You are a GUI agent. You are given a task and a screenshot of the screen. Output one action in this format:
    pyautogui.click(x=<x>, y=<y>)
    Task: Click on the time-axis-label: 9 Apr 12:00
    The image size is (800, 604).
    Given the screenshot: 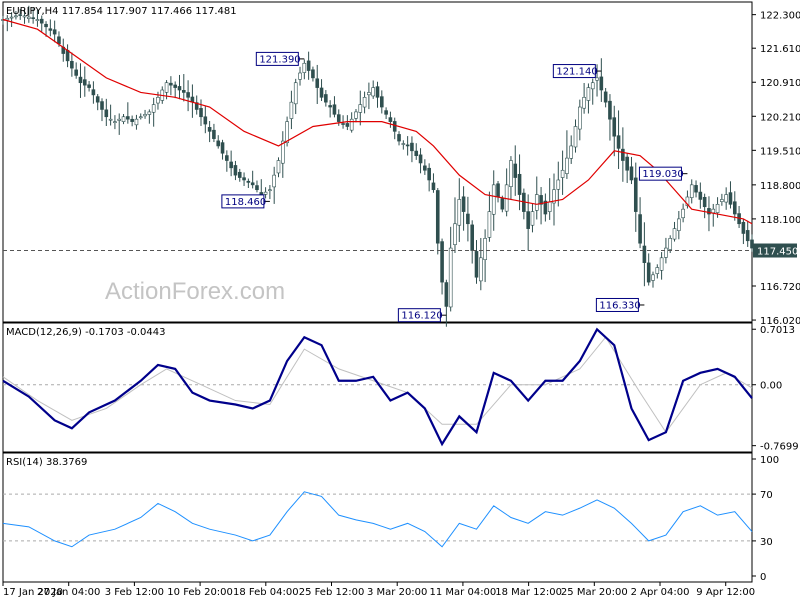 What is the action you would take?
    pyautogui.click(x=725, y=592)
    